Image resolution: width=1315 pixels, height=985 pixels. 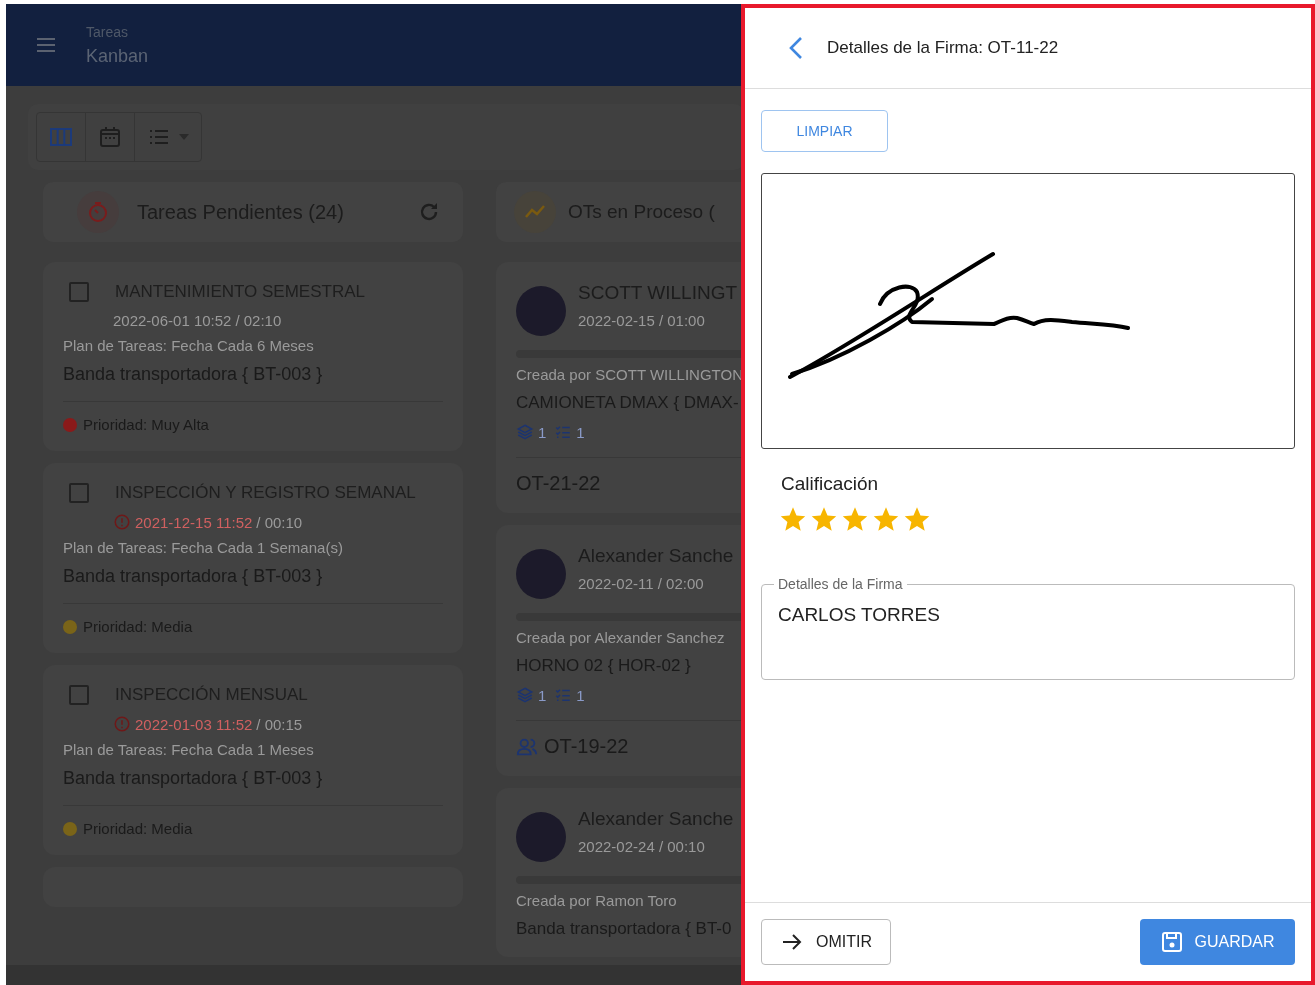 I want to click on field-label: Detalles de la Firma, so click(x=840, y=584).